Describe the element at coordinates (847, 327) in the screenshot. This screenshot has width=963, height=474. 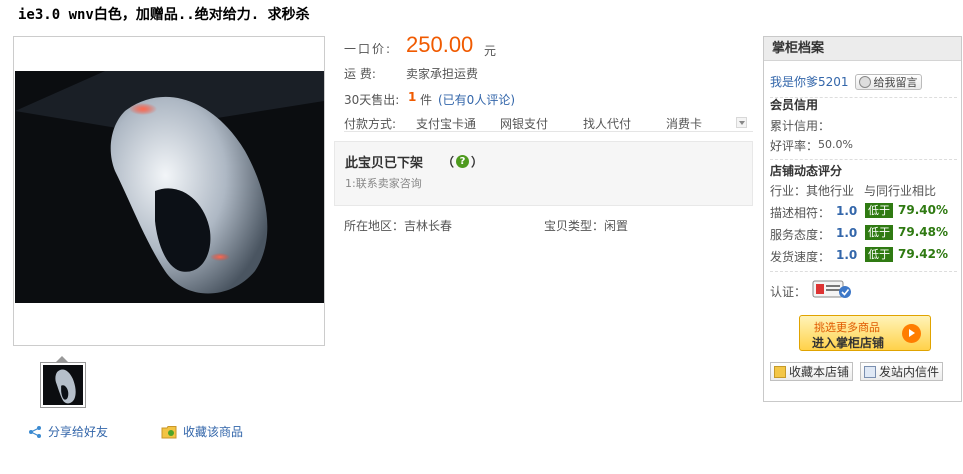
I see `enter-shop-line1: 挑选更多商品` at that location.